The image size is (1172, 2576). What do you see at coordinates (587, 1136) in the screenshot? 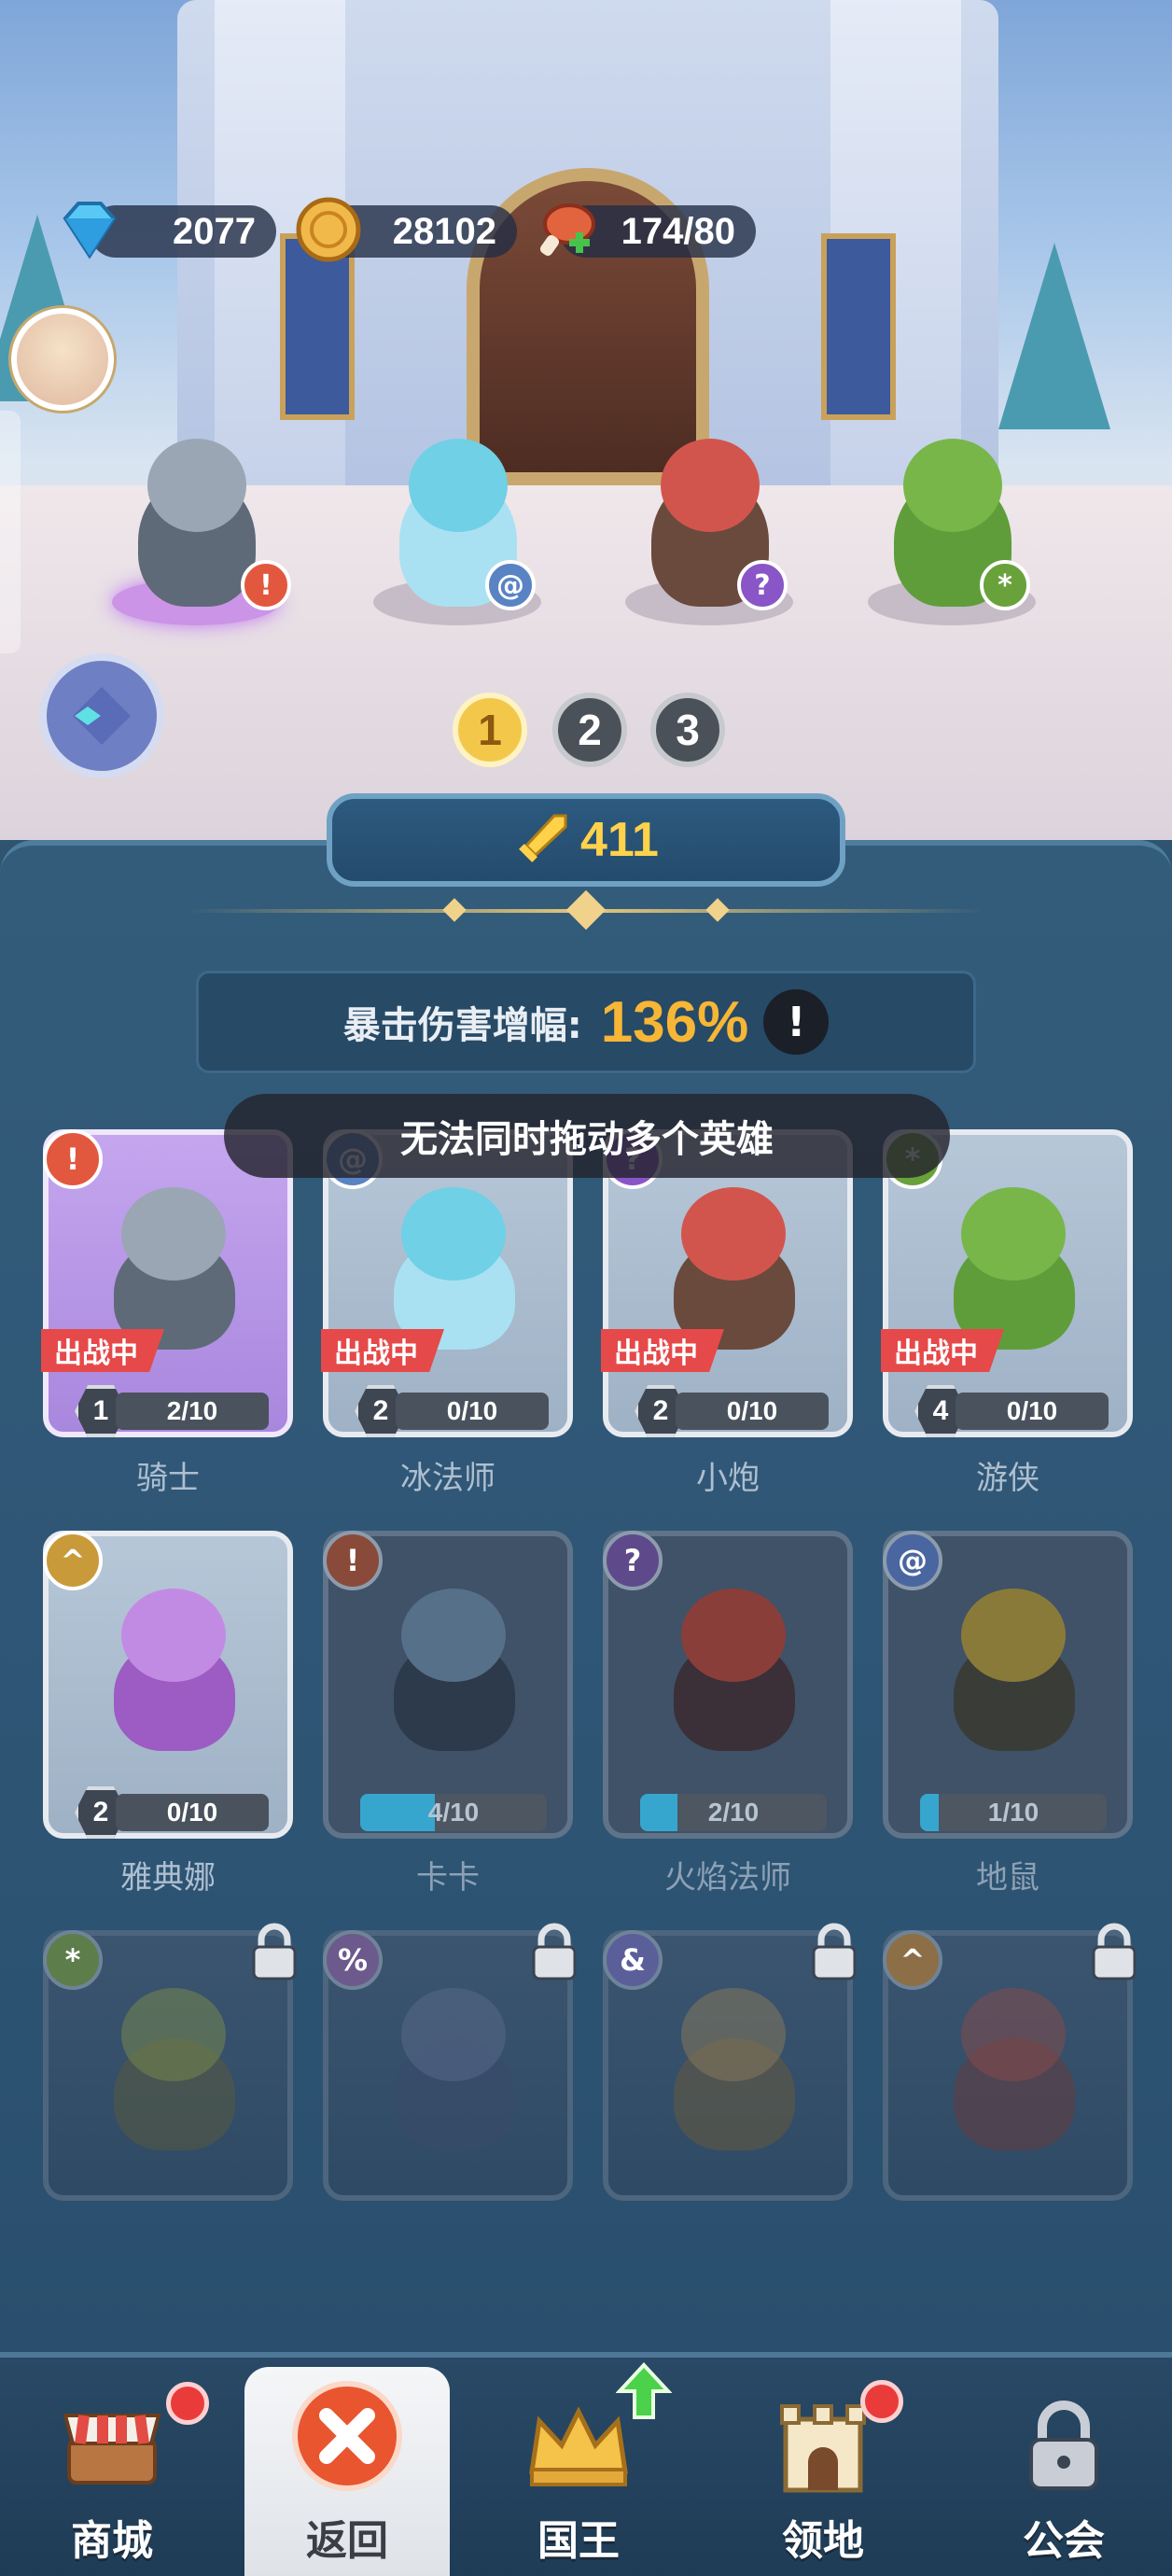
I see `toast-message: 无法同时拖动多个英雄` at bounding box center [587, 1136].